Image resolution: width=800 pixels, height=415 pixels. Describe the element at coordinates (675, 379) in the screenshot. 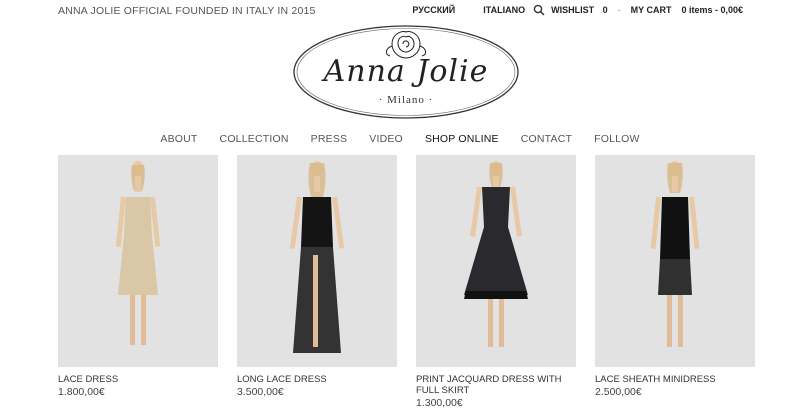

I see `product-name: LACE SHEATH MINIDRESS` at that location.